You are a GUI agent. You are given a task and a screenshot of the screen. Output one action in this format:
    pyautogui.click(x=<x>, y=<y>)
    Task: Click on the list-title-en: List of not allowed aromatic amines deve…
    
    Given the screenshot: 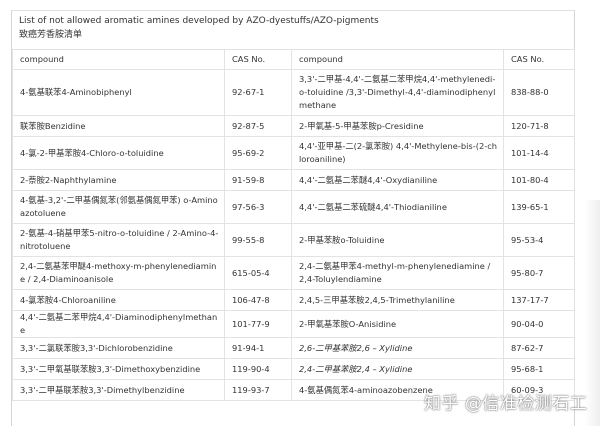 What is the action you would take?
    pyautogui.click(x=199, y=21)
    